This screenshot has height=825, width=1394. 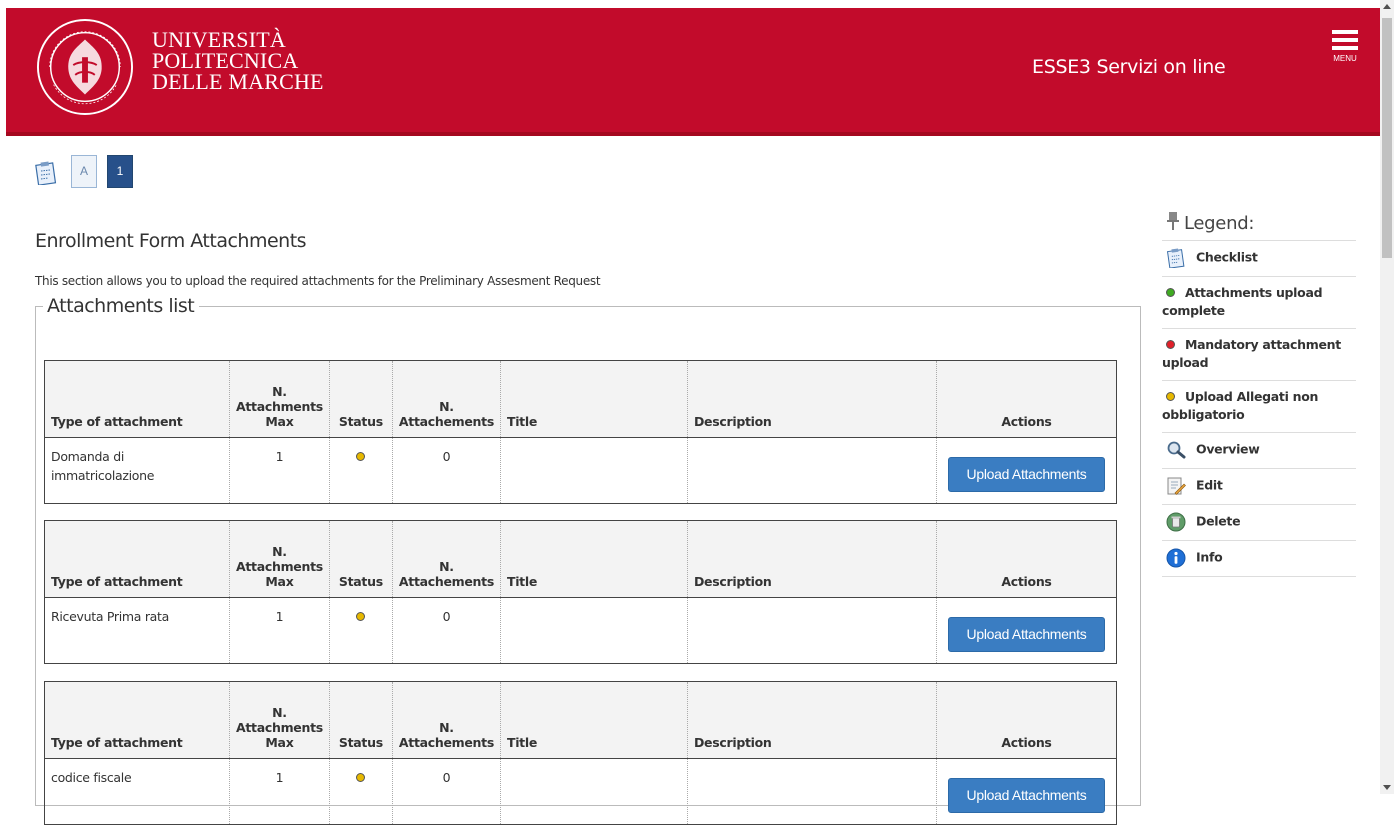 I want to click on legend-item-mandatory: Mandatory attachment upload, so click(x=1259, y=355).